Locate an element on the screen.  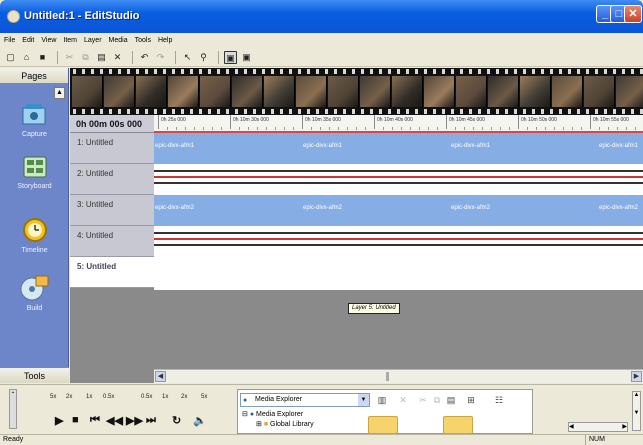
timeline-hscrollbar: ◀ ▶ is located at coordinates (398, 376).